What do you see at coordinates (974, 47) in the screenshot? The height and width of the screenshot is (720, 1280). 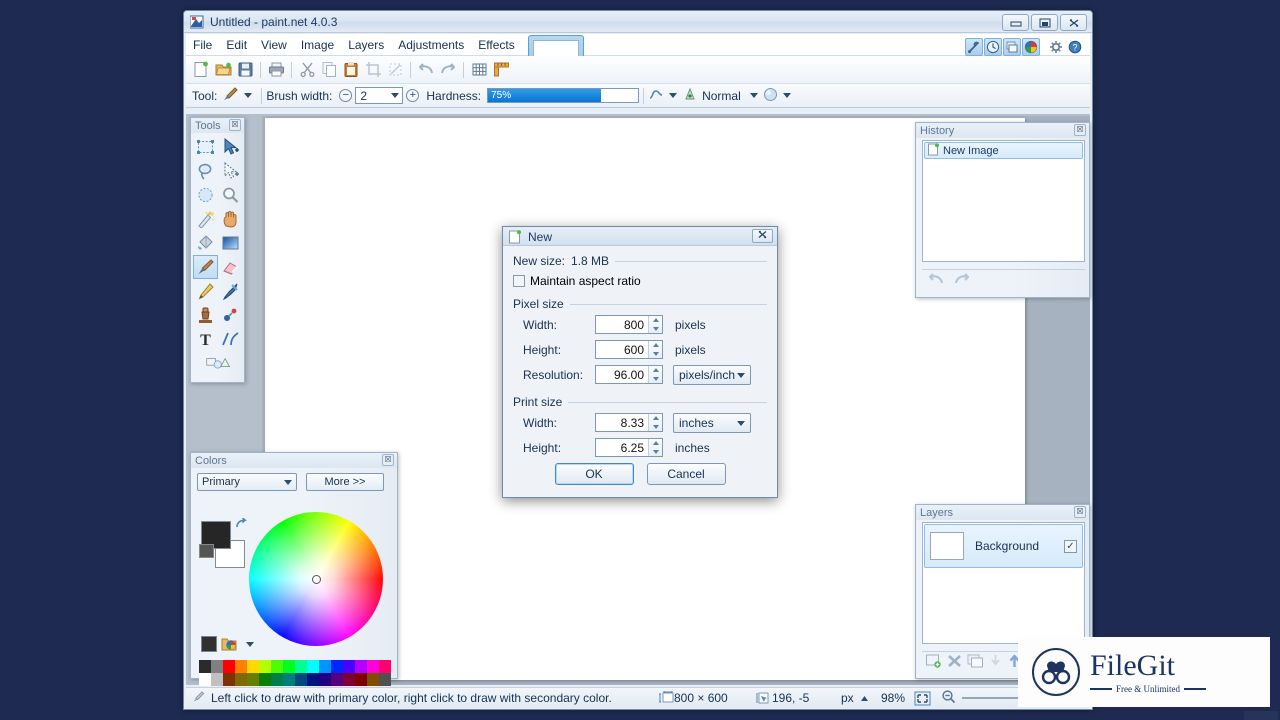 I see `tools-toggle-button` at bounding box center [974, 47].